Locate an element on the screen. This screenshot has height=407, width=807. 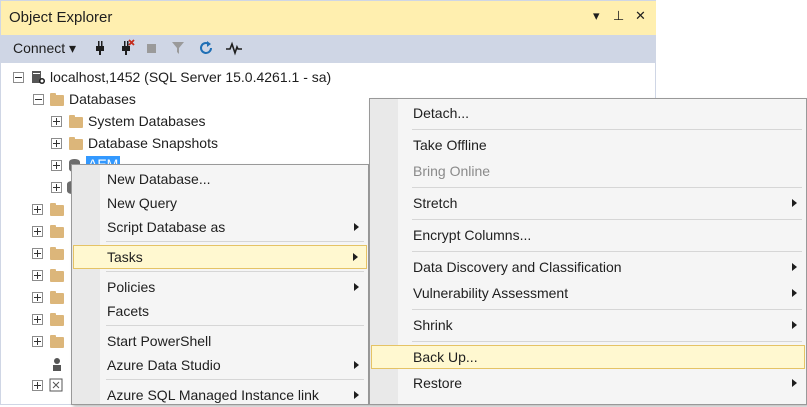
tree-node-agent is located at coordinates (41, 364).